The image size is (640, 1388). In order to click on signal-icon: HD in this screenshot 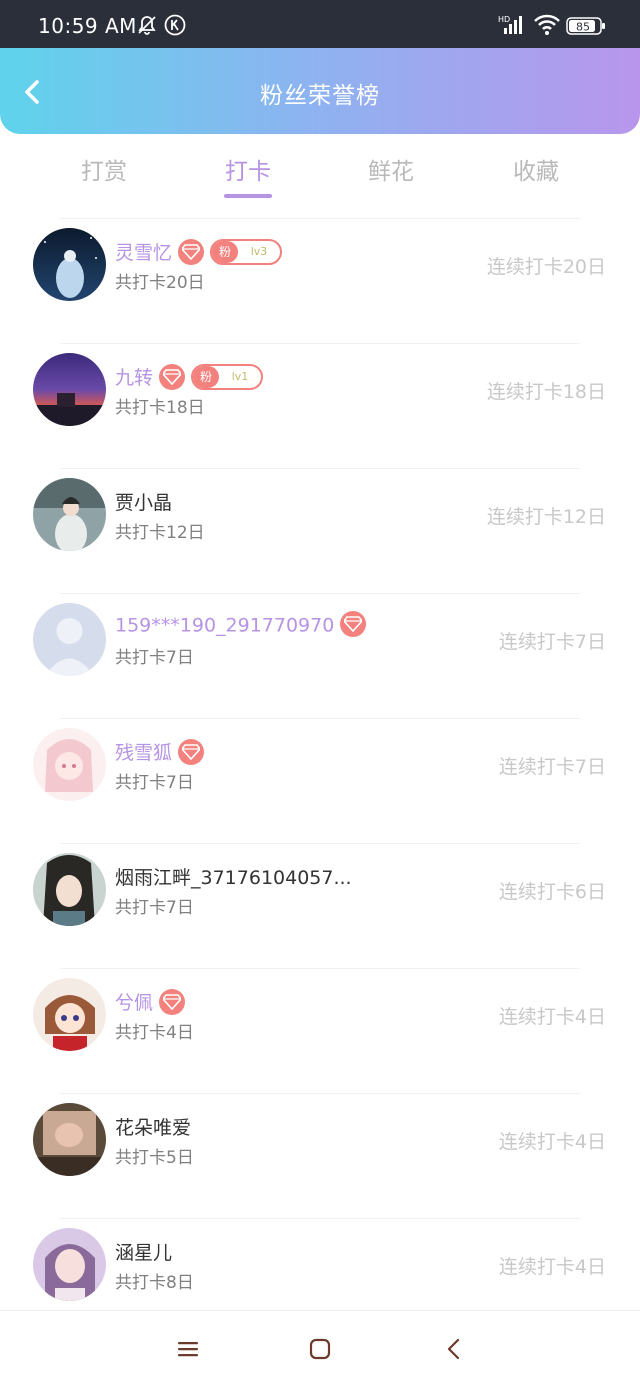, I will do `click(511, 27)`.